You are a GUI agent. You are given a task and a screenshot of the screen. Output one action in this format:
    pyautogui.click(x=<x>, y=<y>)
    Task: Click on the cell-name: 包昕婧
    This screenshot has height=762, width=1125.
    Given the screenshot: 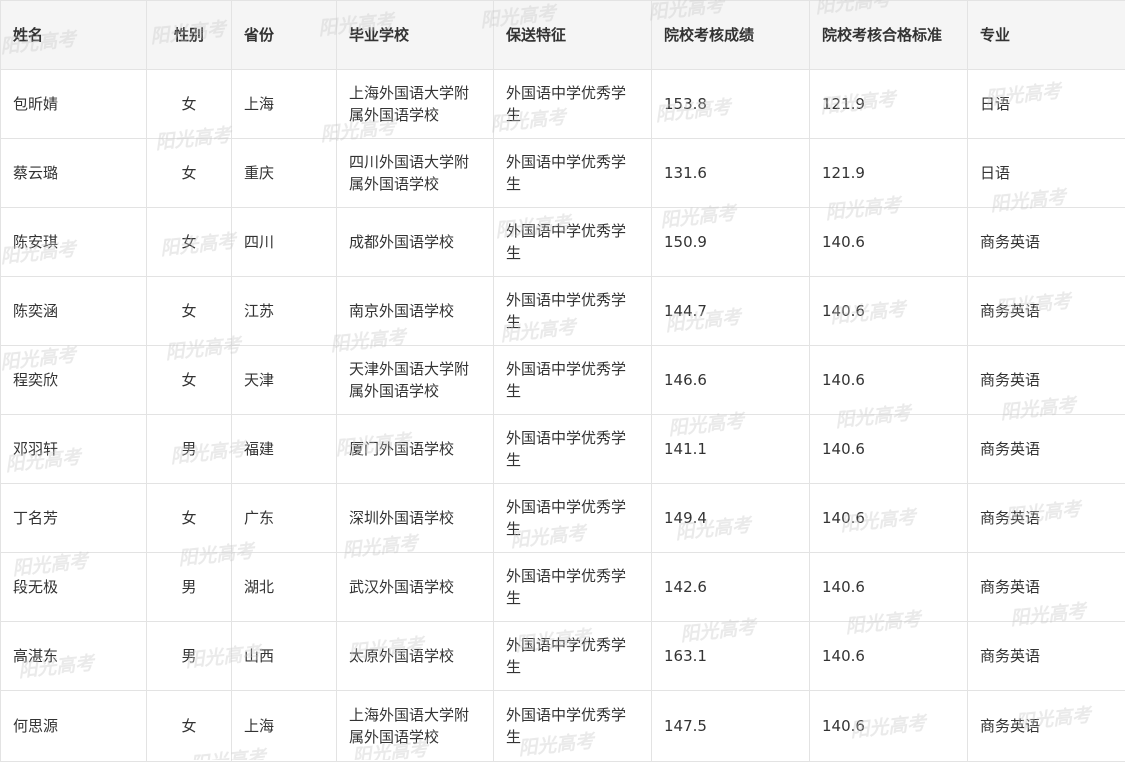 What is the action you would take?
    pyautogui.click(x=74, y=104)
    